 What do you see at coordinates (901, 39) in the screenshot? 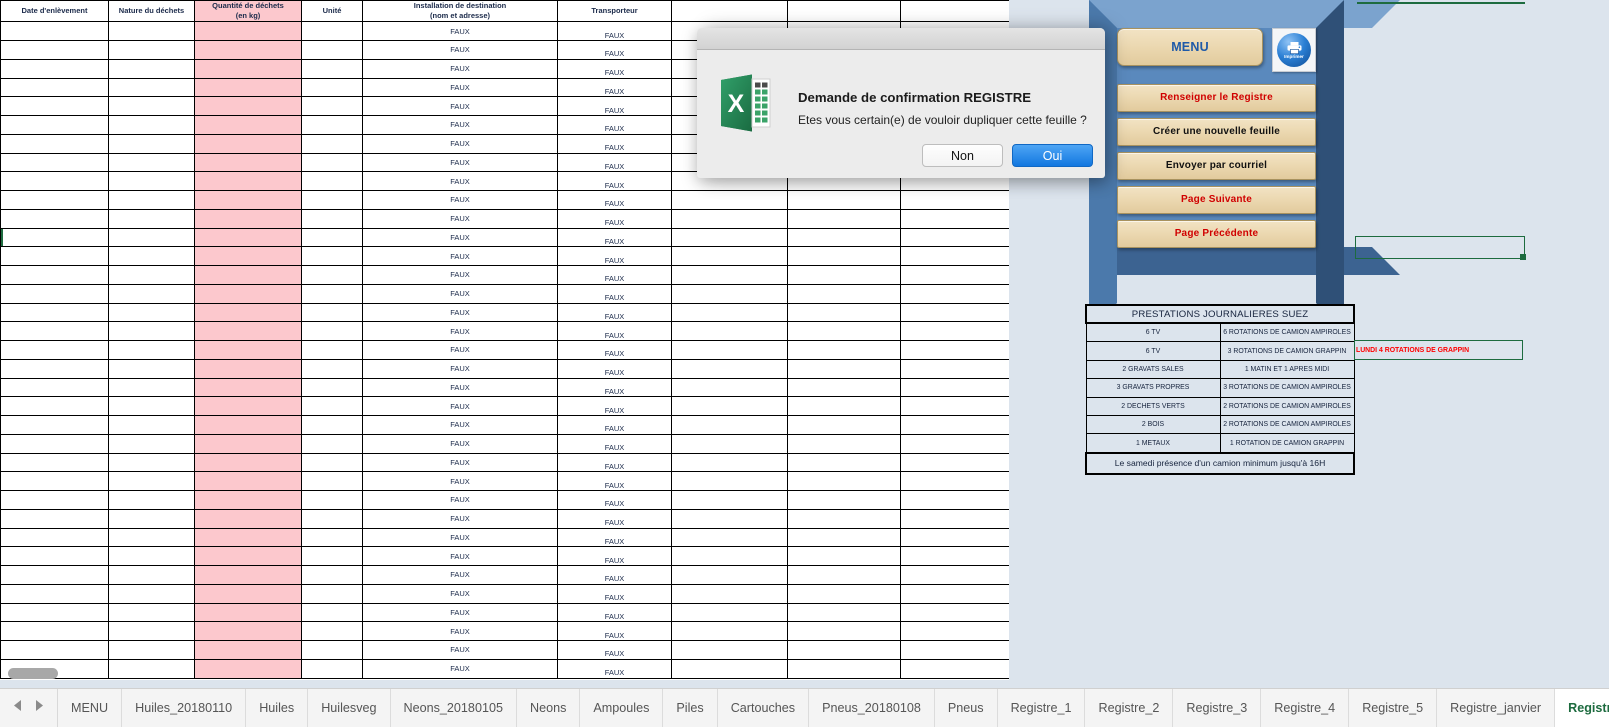
I see `dialog-titlebar` at bounding box center [901, 39].